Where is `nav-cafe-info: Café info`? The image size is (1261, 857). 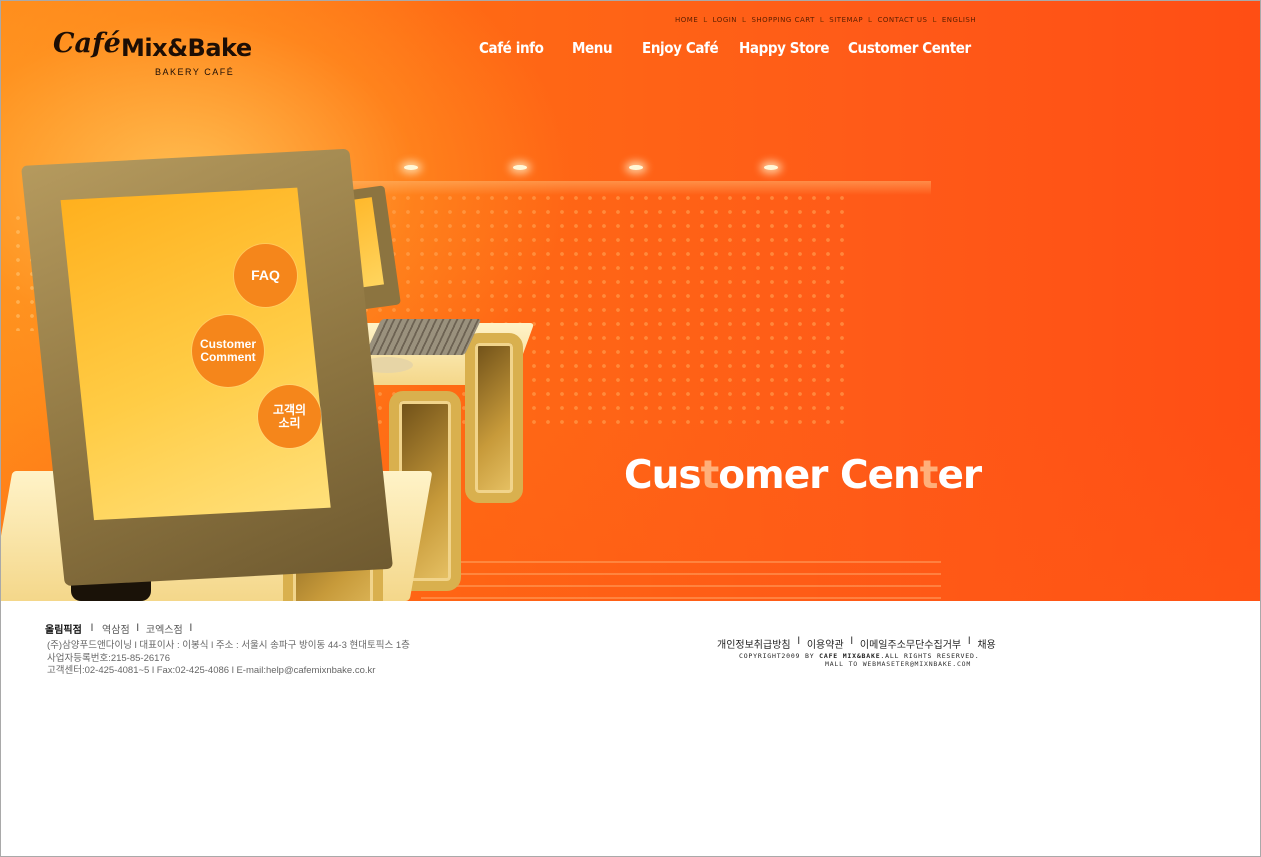
nav-cafe-info: Café info is located at coordinates (511, 48).